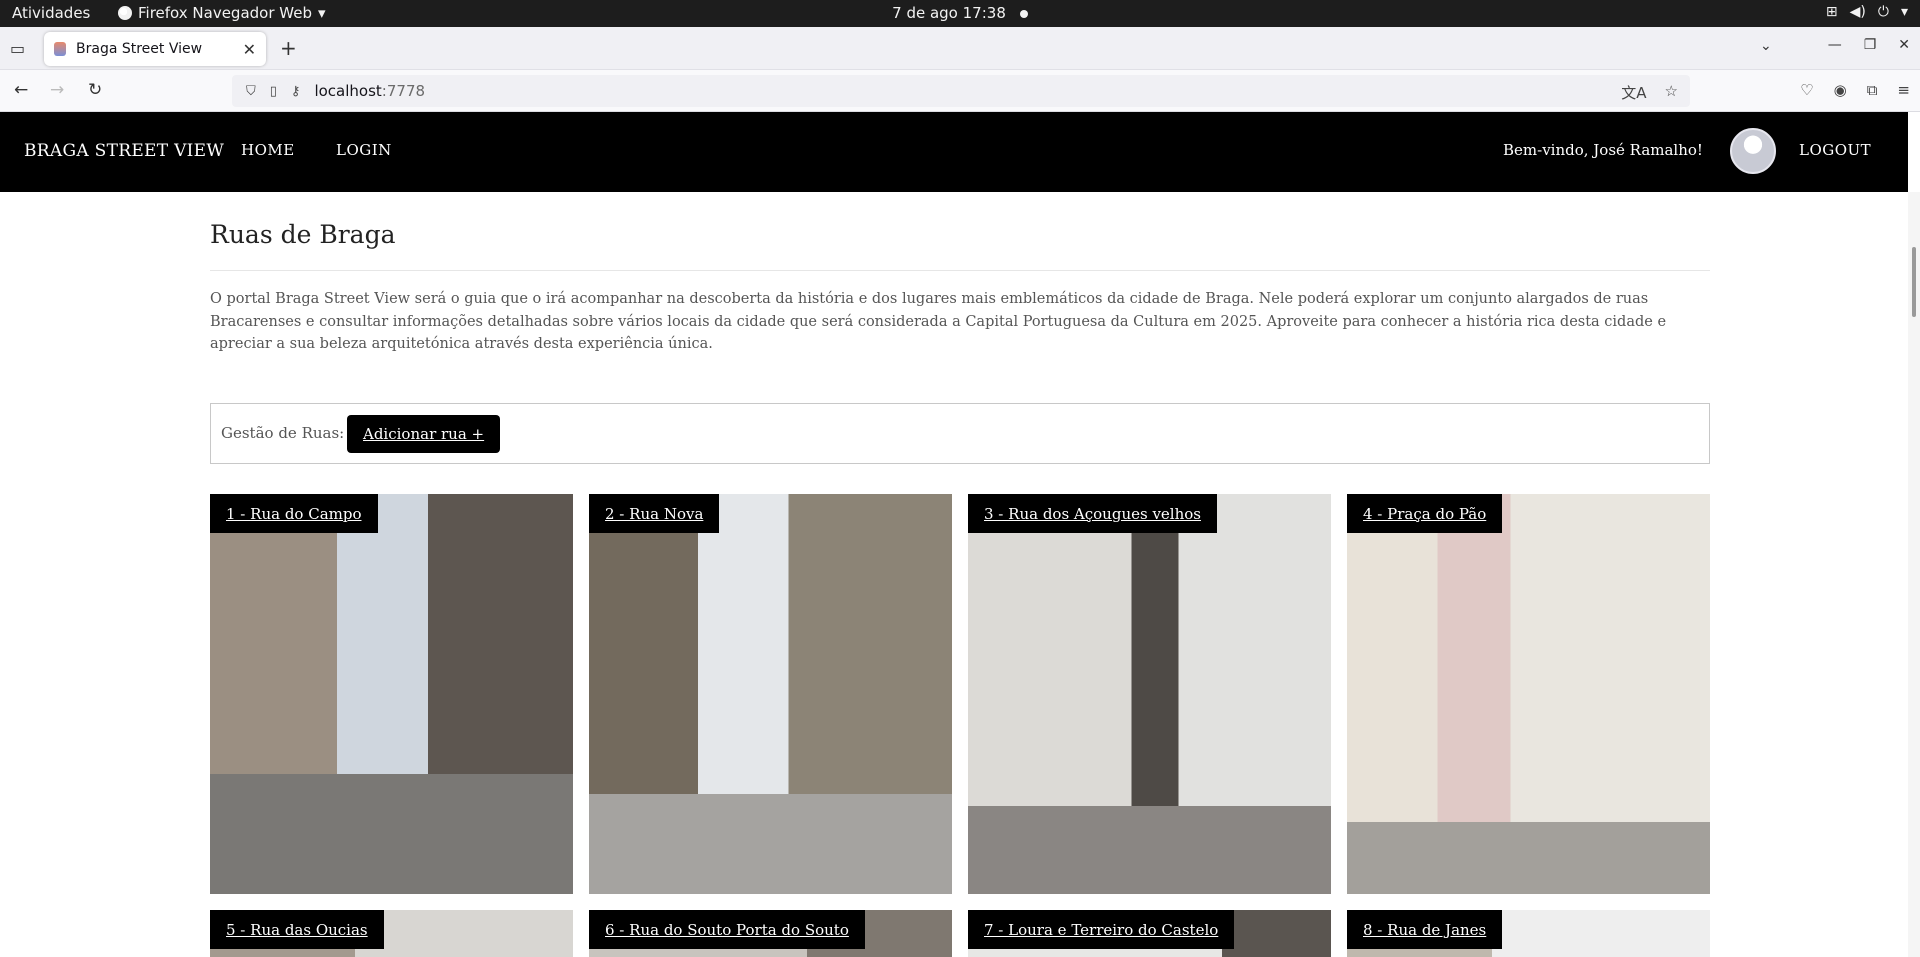 Image resolution: width=1920 pixels, height=957 pixels. I want to click on clock: 7 de ago 17:38, so click(960, 13).